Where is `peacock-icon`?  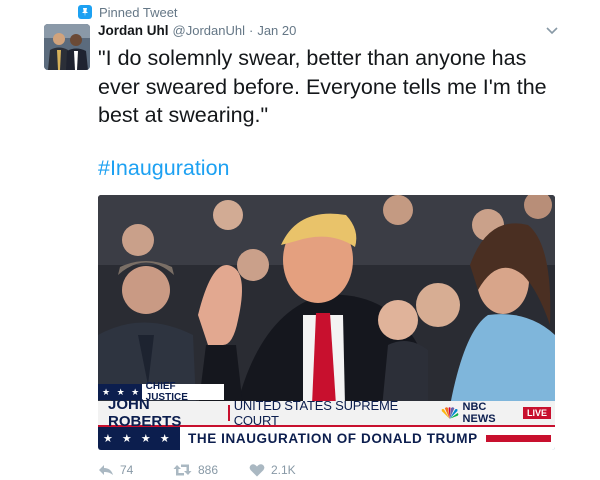 peacock-icon is located at coordinates (450, 412).